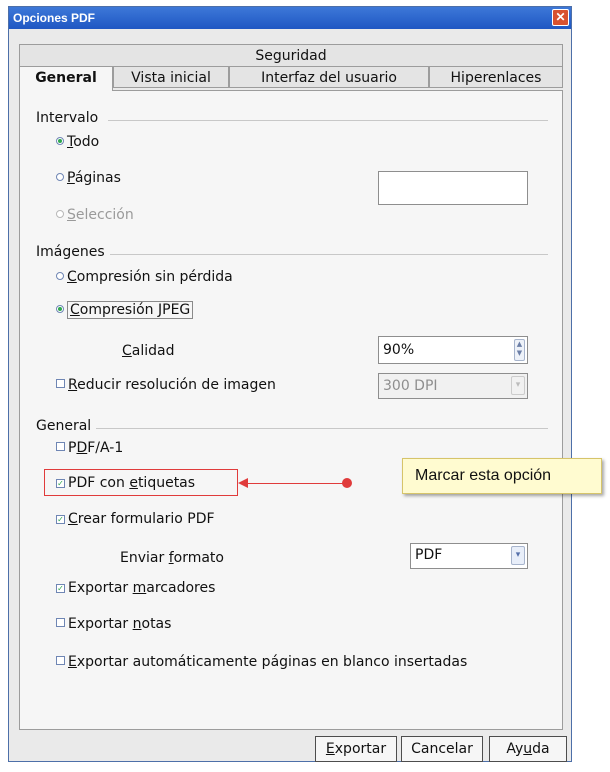  I want to click on close-icon: ✕, so click(560, 17).